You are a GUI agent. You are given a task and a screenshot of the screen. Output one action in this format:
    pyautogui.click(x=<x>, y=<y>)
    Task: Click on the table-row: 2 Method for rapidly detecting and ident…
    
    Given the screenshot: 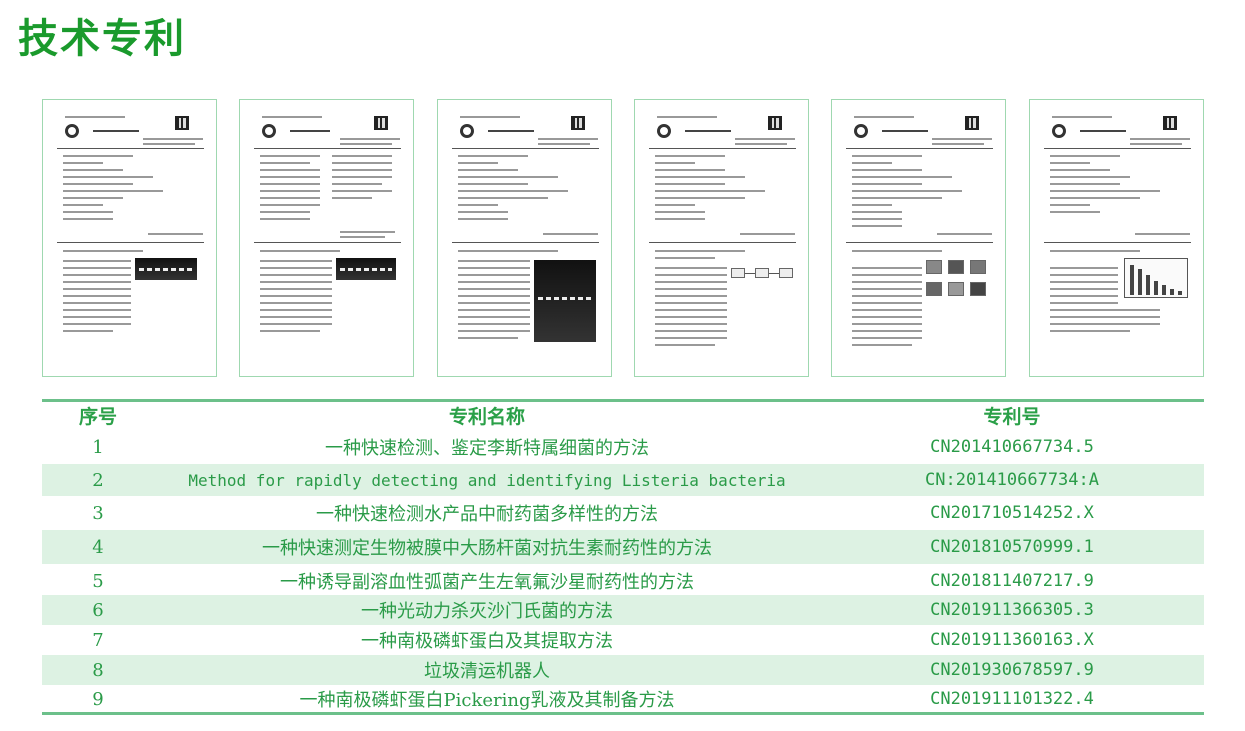 What is the action you would take?
    pyautogui.click(x=623, y=480)
    